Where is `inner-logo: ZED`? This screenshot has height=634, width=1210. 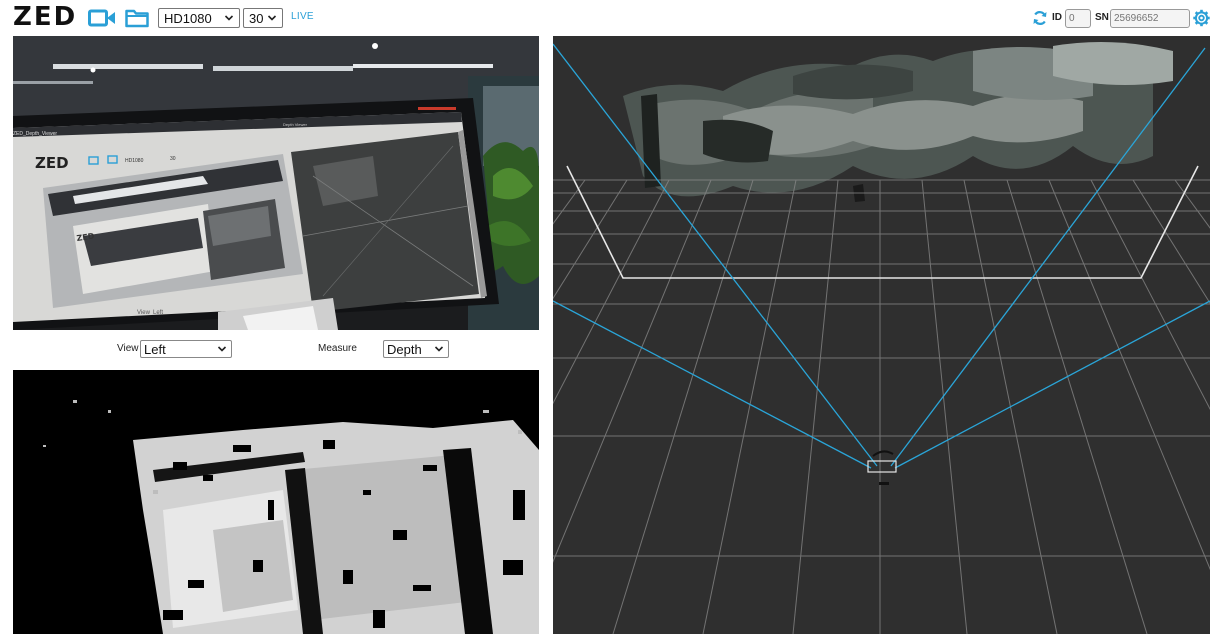 inner-logo: ZED is located at coordinates (52, 163).